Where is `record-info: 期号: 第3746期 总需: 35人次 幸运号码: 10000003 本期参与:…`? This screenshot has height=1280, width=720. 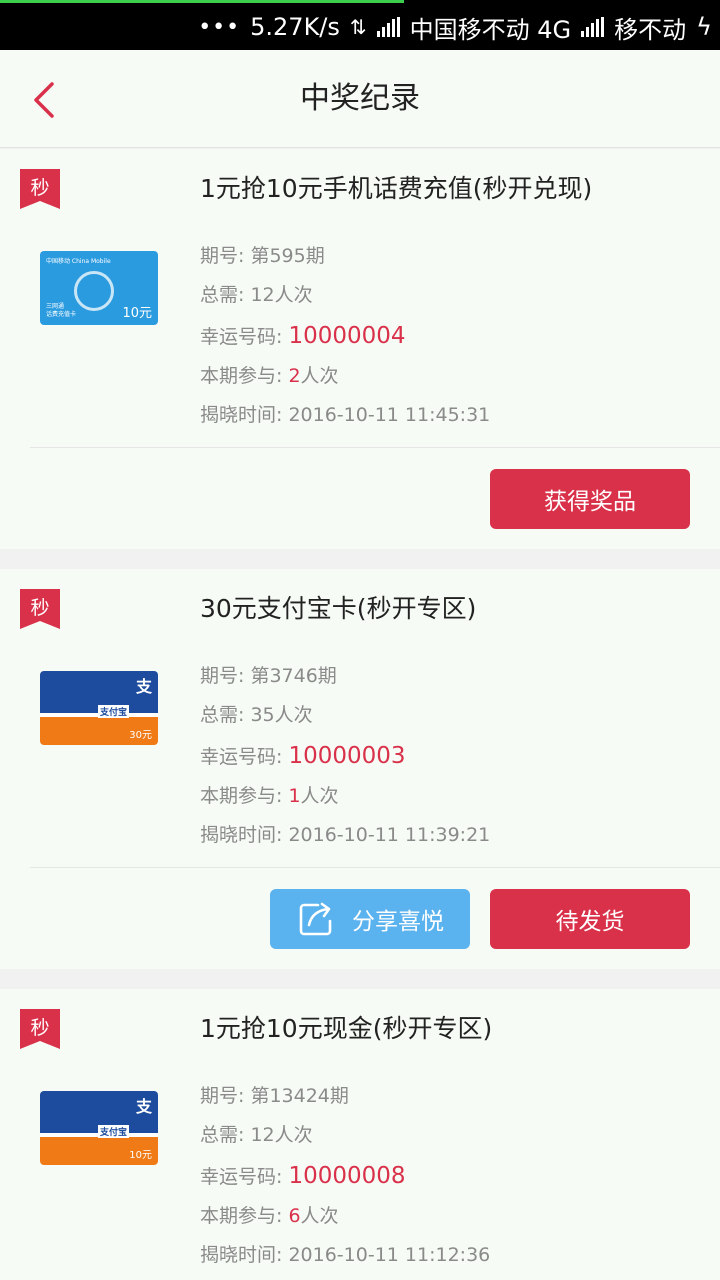 record-info: 期号: 第3746期 总需: 35人次 幸运号码: 10000003 本期参与:… is located at coordinates (450, 756).